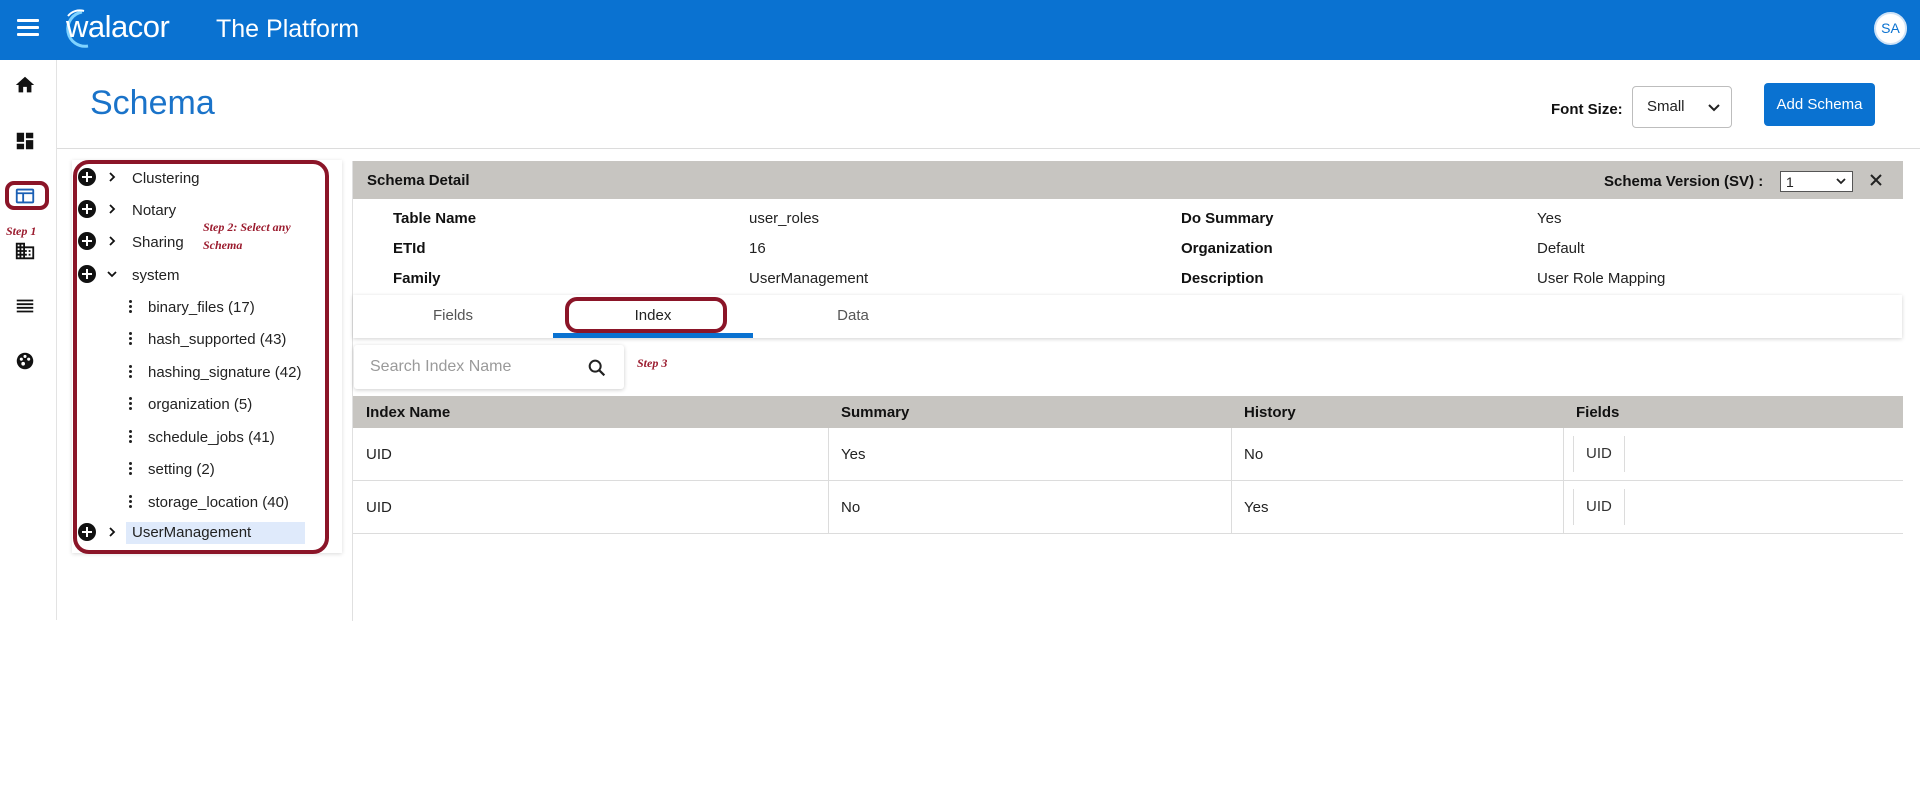 The width and height of the screenshot is (1920, 804). Describe the element at coordinates (166, 178) in the screenshot. I see `tree-group-label: Clustering` at that location.